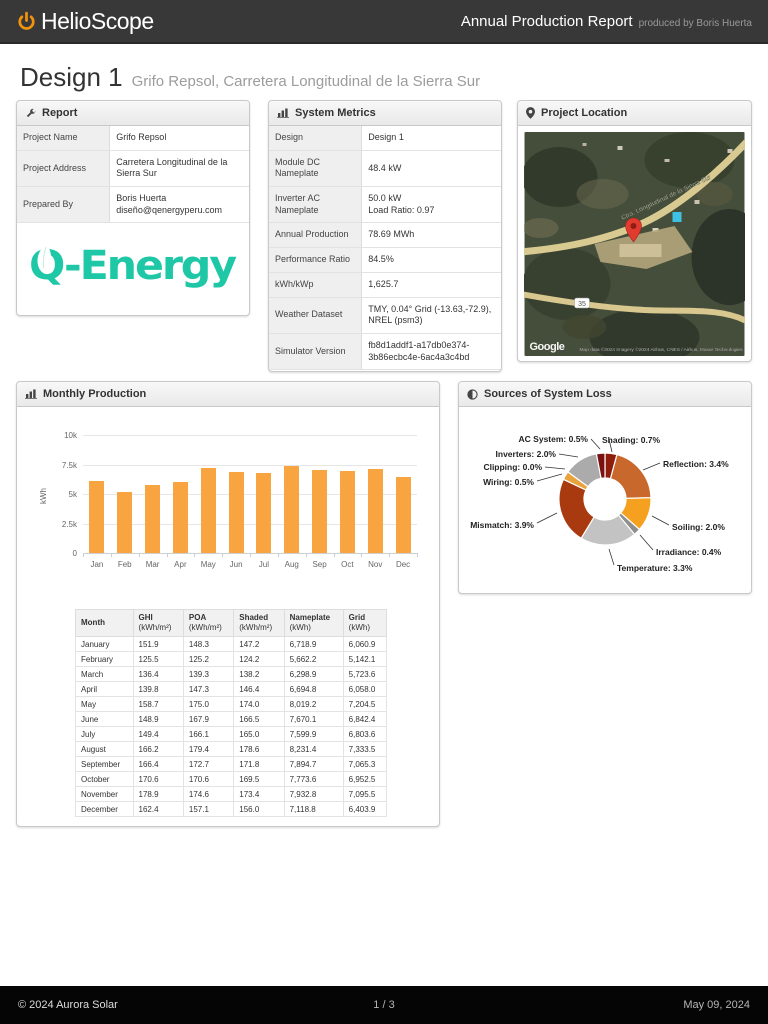 This screenshot has height=1024, width=768. Describe the element at coordinates (385, 285) in the screenshot. I see `info-row: kWh/kWp 1,625.7` at that location.